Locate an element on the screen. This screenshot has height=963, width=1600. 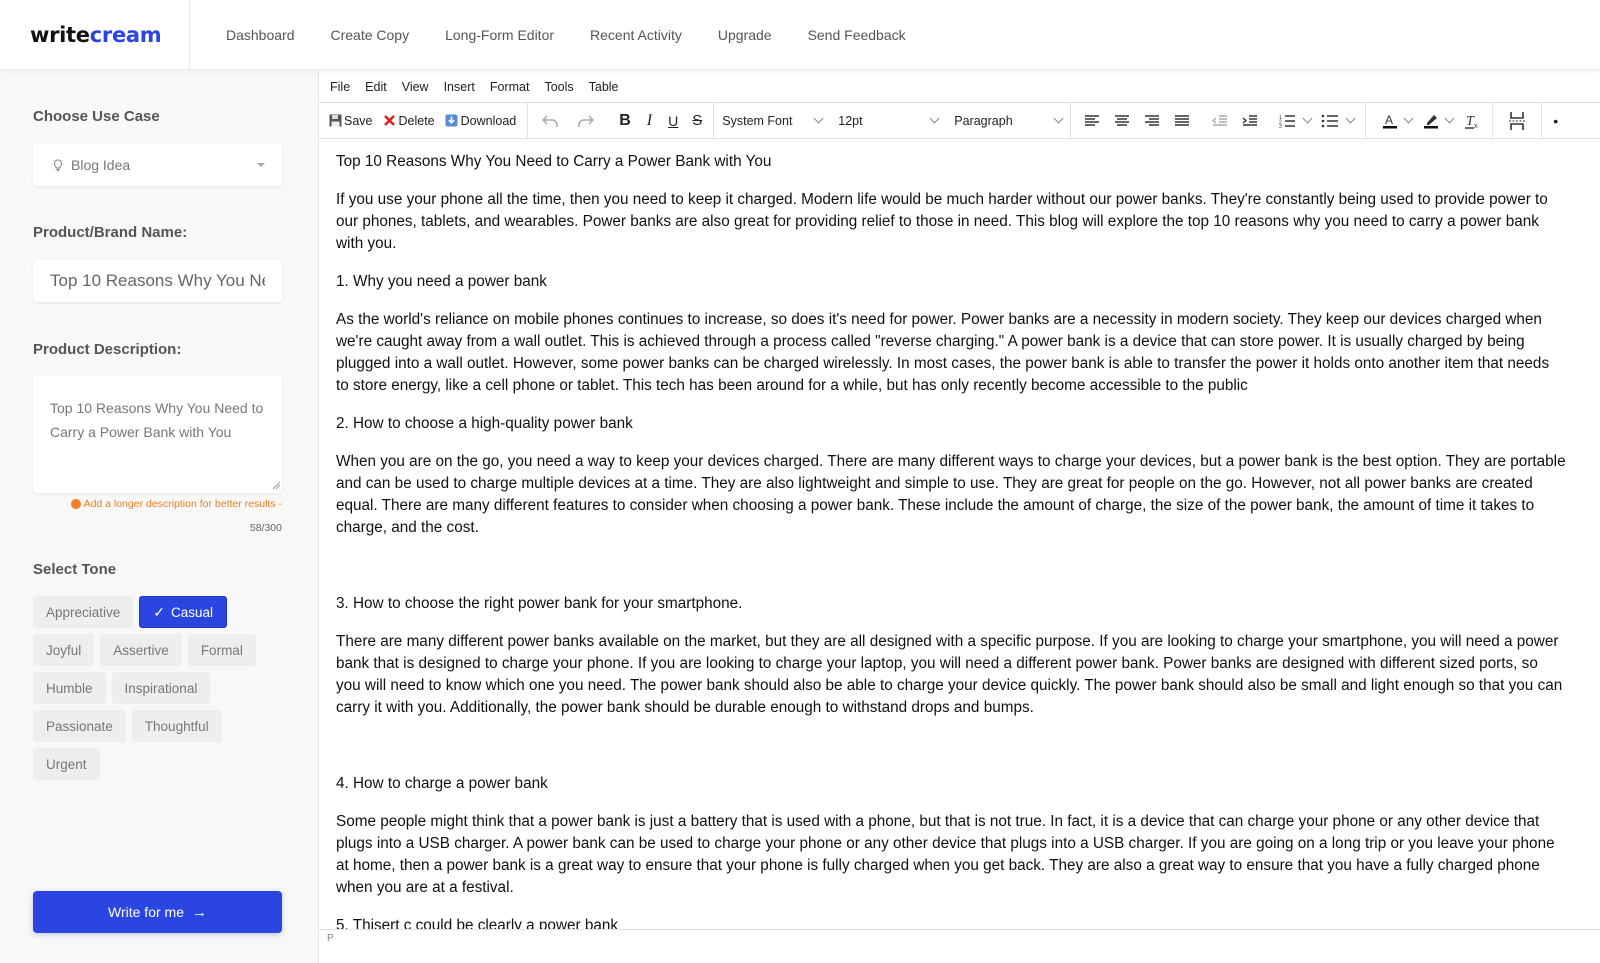
tone-passionate: Passionate is located at coordinates (79, 726).